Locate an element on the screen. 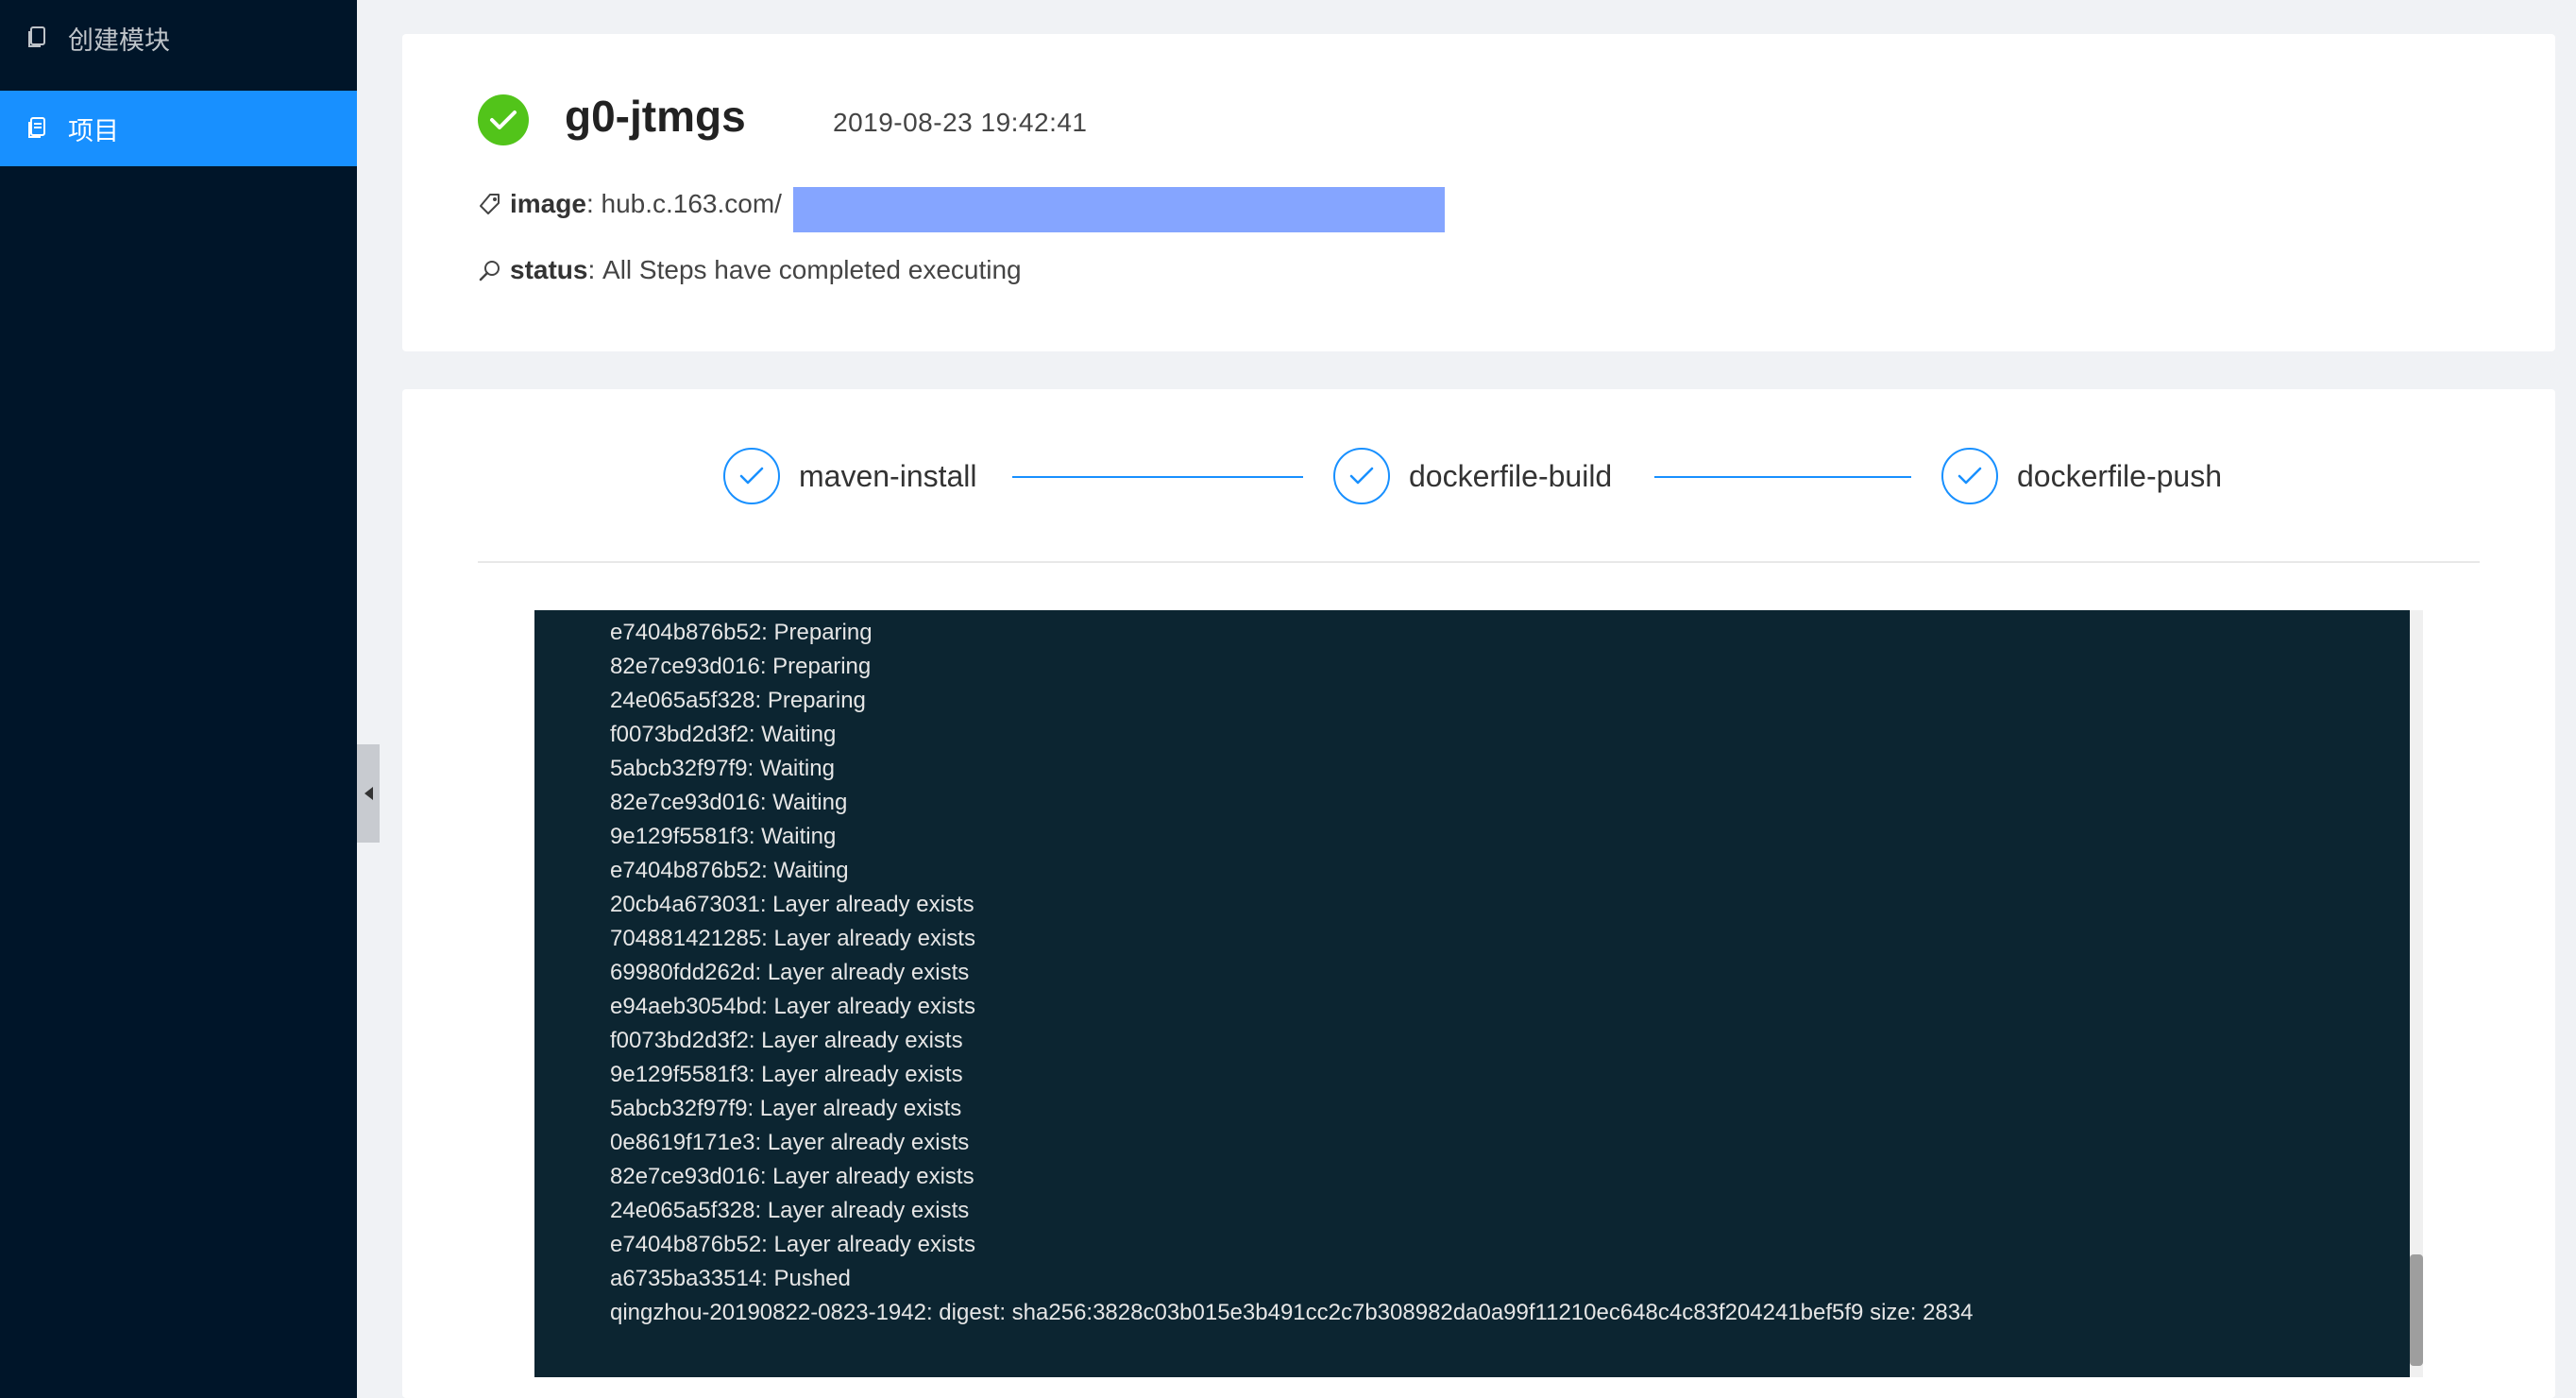  sidebar-item-project: 项目 is located at coordinates (178, 128).